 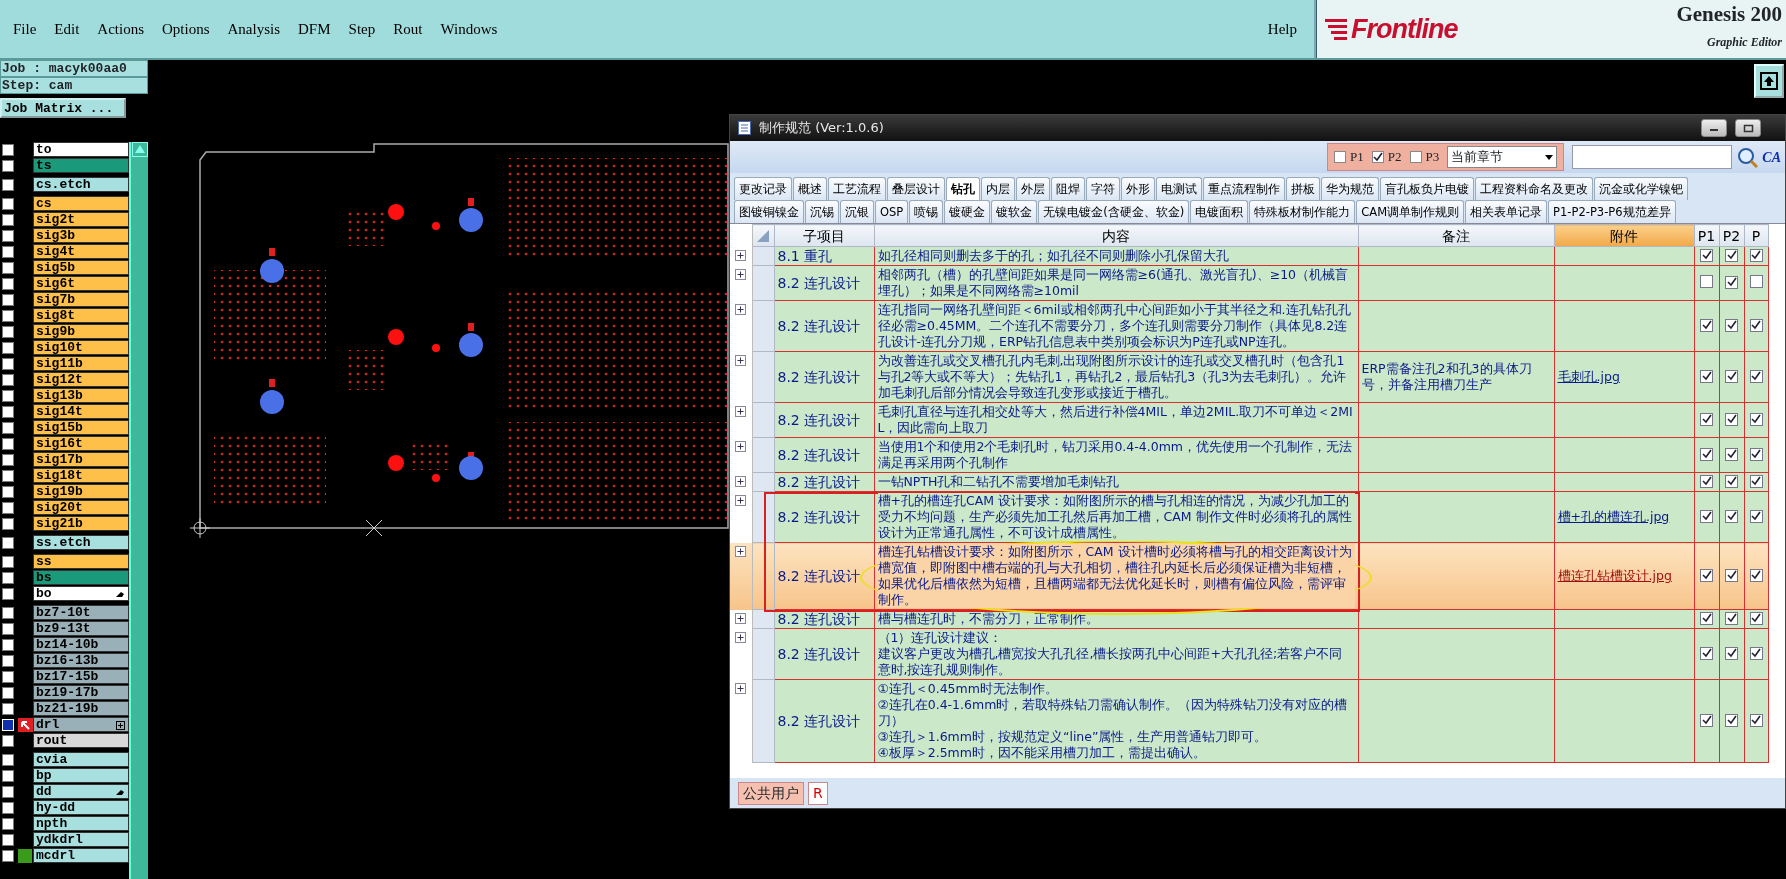 I want to click on layer-name: sig19b, so click(x=81, y=491).